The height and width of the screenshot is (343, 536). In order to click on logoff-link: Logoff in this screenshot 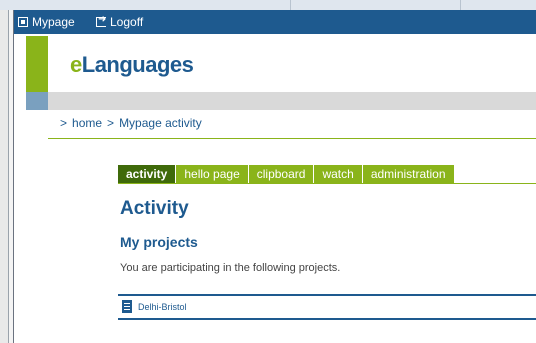, I will do `click(120, 21)`.